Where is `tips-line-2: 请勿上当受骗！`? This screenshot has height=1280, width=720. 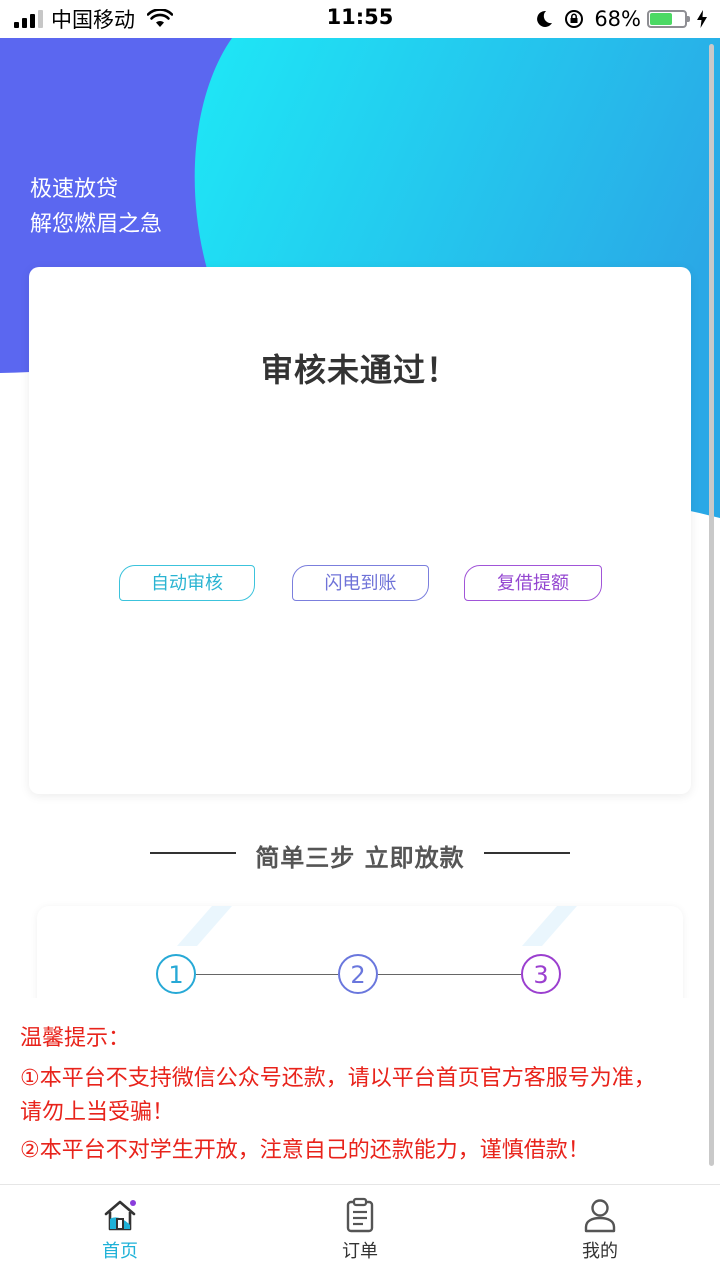 tips-line-2: 请勿上当受骗！ is located at coordinates (97, 1112).